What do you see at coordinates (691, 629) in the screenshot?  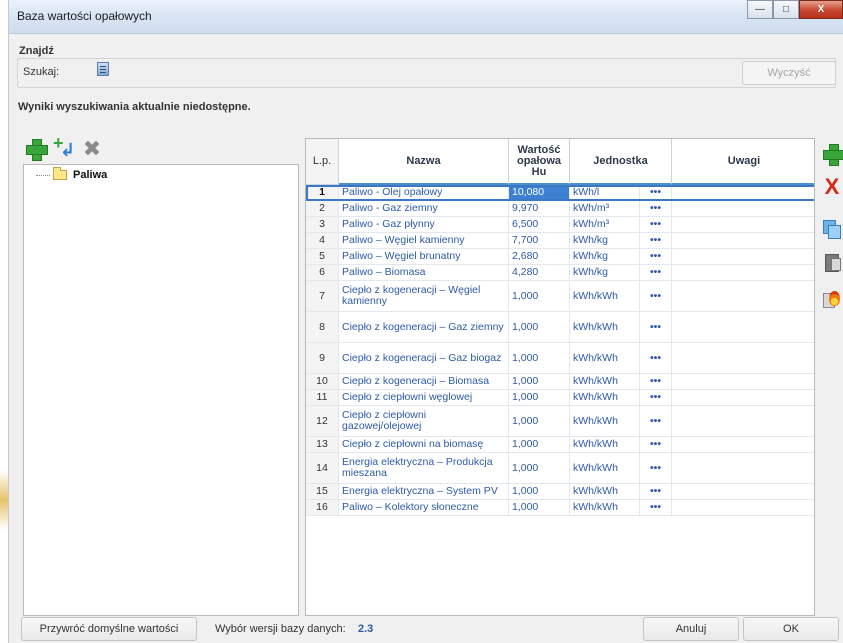 I see `cancel-button: Anuluj` at bounding box center [691, 629].